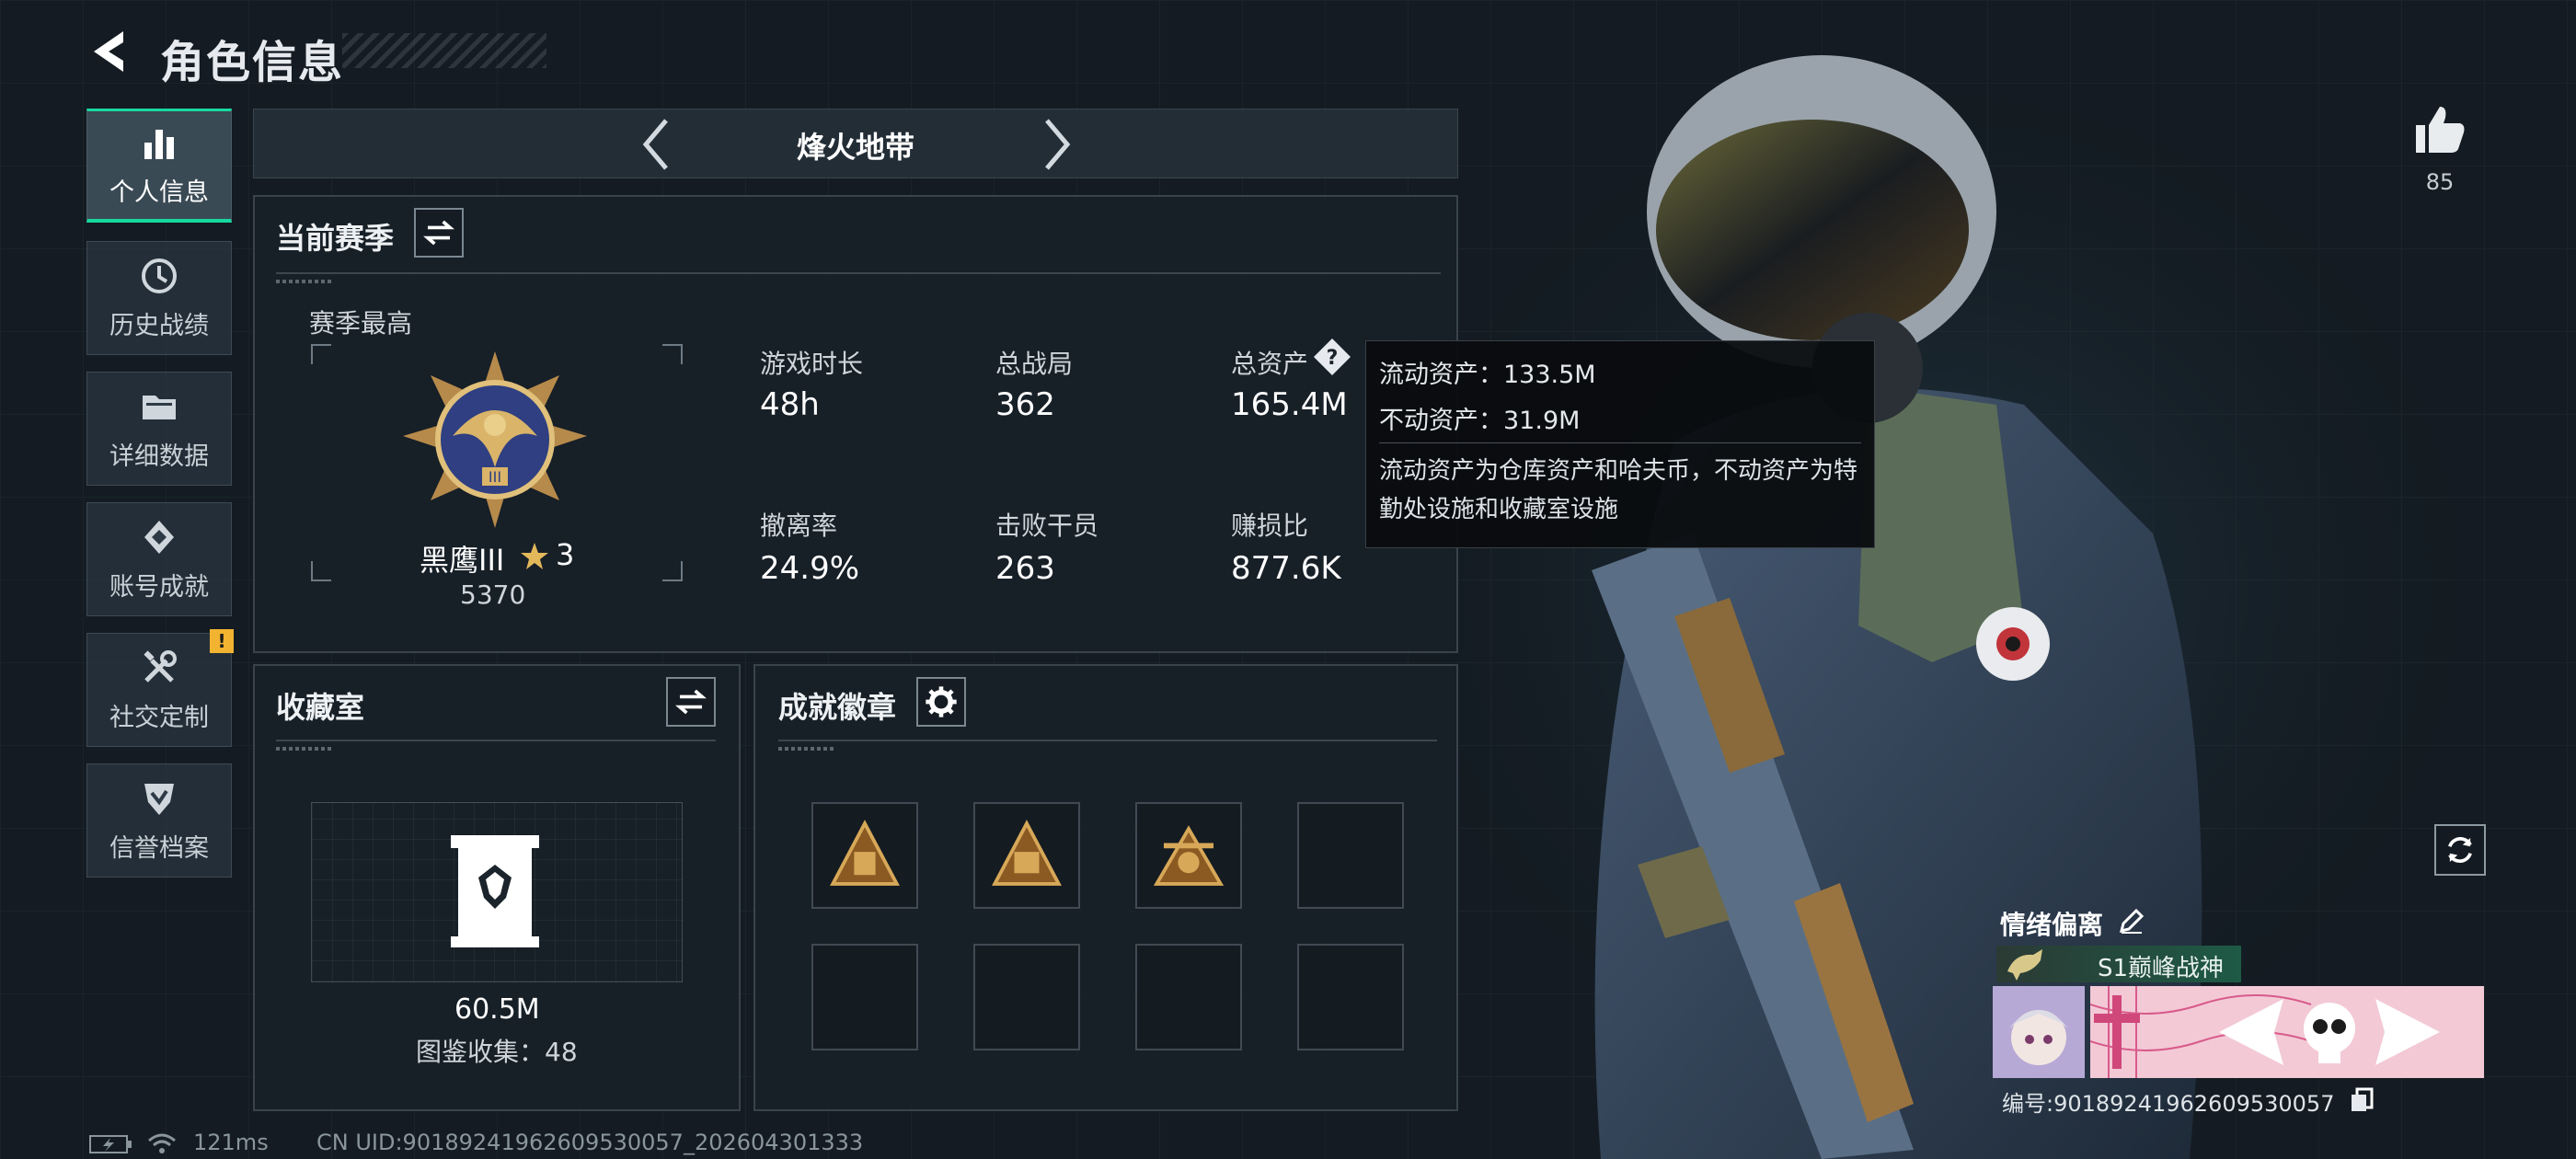 The height and width of the screenshot is (1159, 2576). What do you see at coordinates (1025, 404) in the screenshot?
I see `stat-value-matches: 362` at bounding box center [1025, 404].